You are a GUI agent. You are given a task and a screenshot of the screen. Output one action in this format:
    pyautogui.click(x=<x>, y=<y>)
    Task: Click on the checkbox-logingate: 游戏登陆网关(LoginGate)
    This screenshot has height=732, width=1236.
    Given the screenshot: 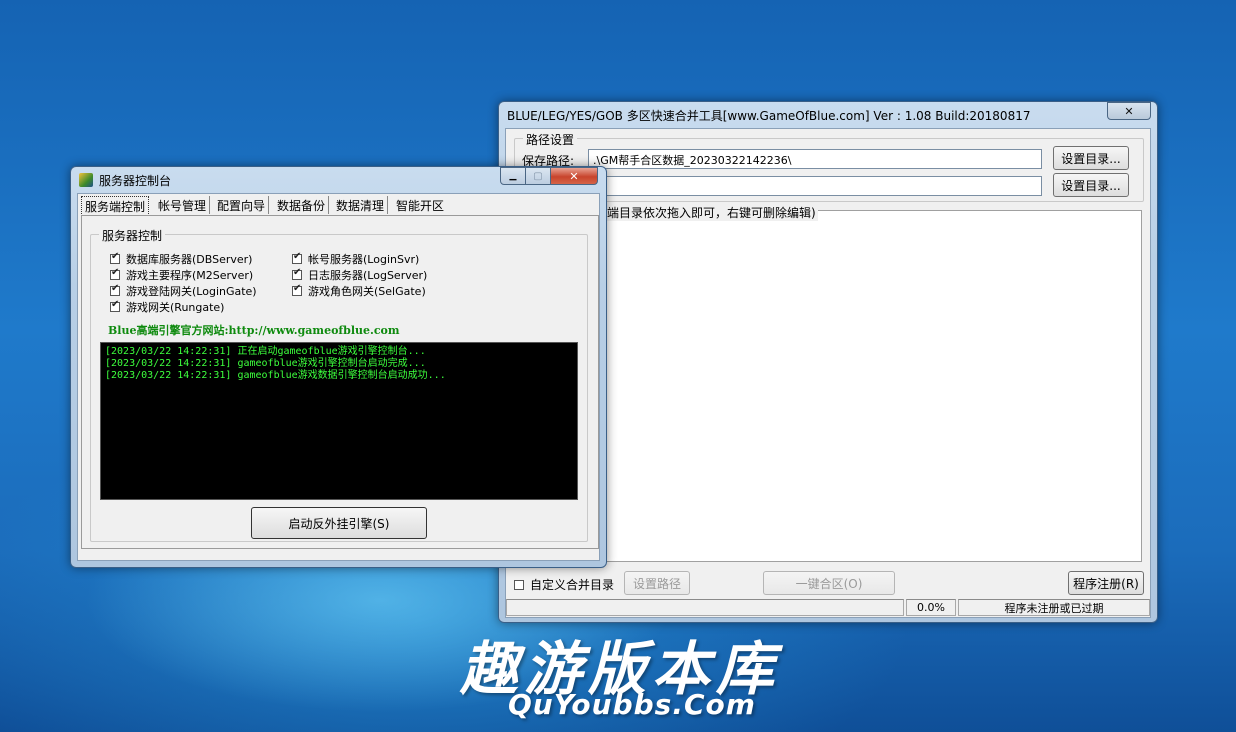 What is the action you would take?
    pyautogui.click(x=183, y=291)
    